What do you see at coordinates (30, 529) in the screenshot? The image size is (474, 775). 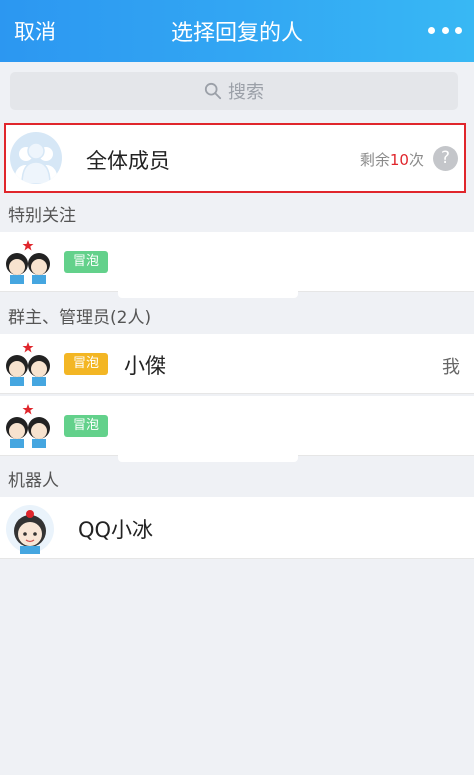 I see `girl-avatar-icon` at bounding box center [30, 529].